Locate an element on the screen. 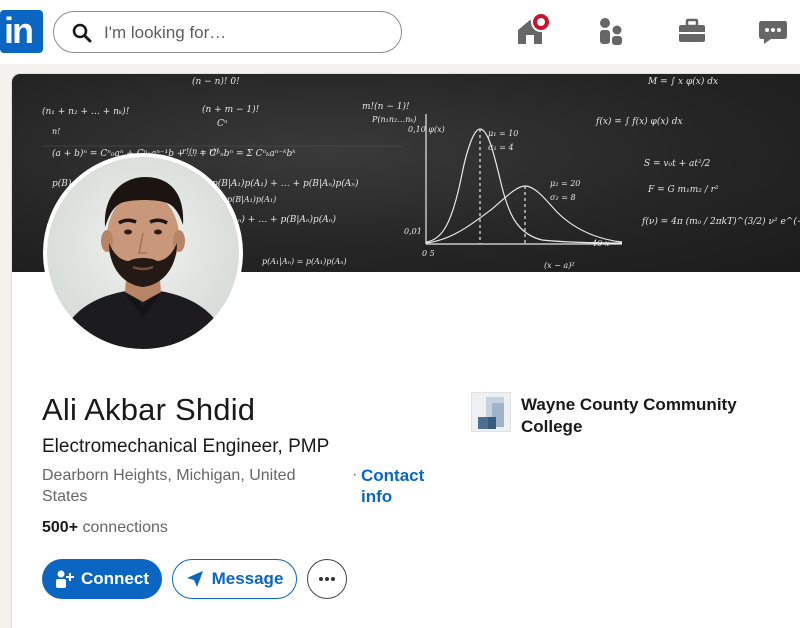  formula-text: σ₁ = 4 is located at coordinates (501, 147).